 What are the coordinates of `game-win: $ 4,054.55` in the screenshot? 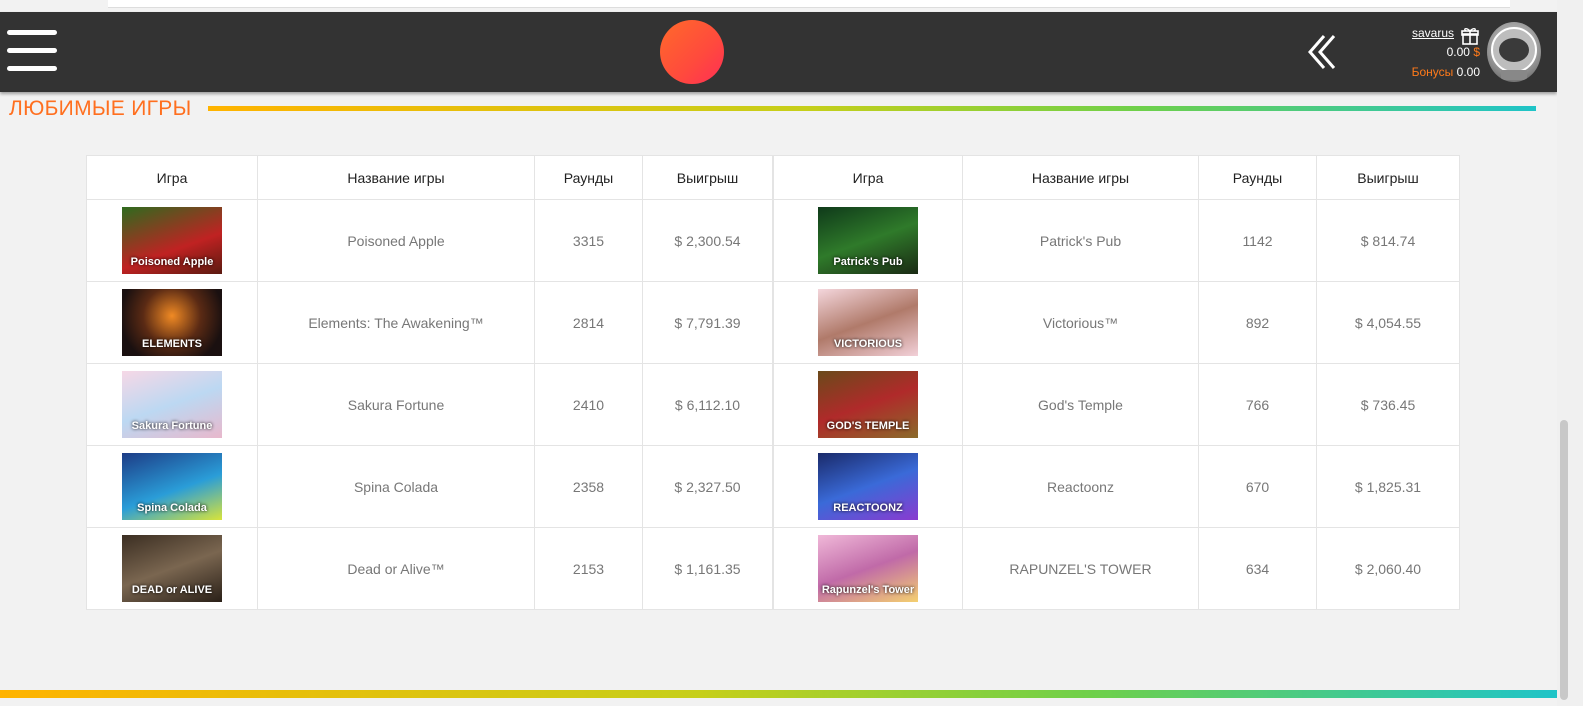 It's located at (1388, 322).